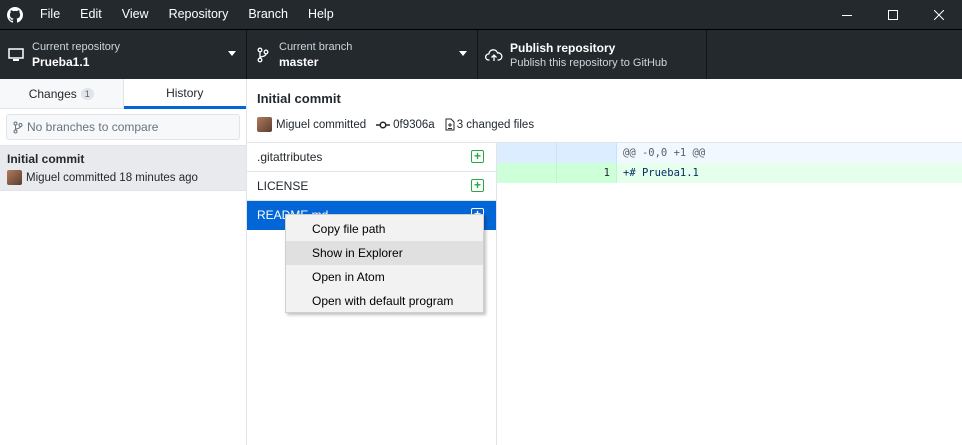 The width and height of the screenshot is (962, 445). I want to click on git-commit-icon, so click(383, 124).